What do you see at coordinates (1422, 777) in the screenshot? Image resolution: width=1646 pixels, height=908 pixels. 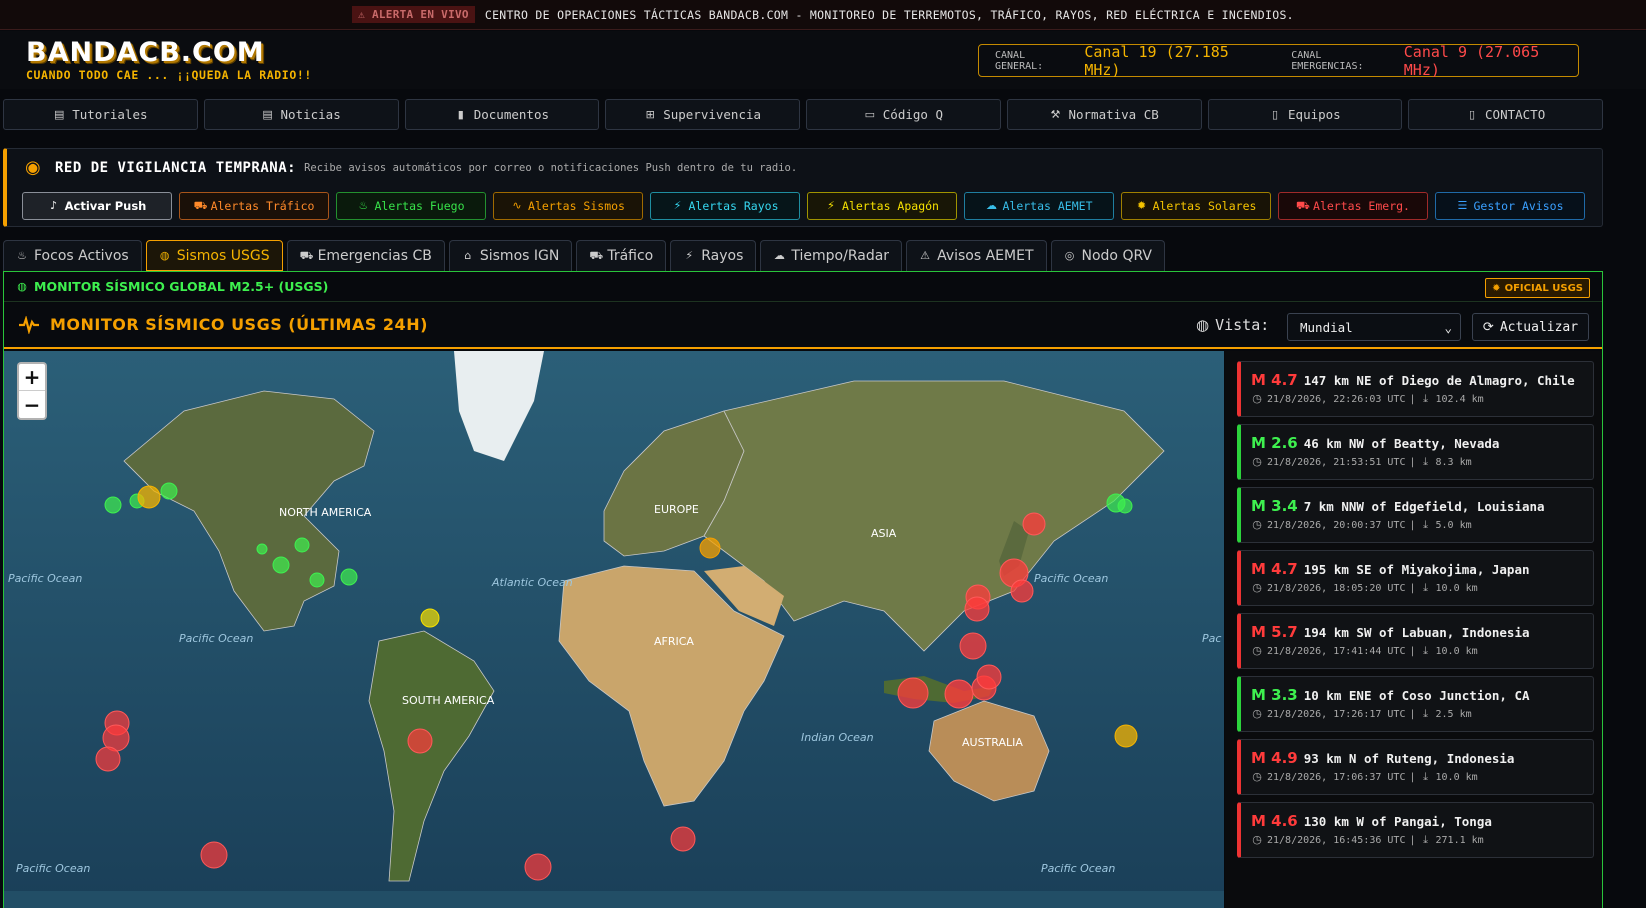 I see `earthquake-meta-row: ◷ 21/8/2026, 17:06:37 UTC | ⤓ 10.0 km` at bounding box center [1422, 777].